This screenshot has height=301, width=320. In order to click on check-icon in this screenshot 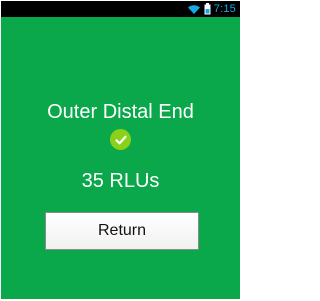, I will do `click(120, 139)`.